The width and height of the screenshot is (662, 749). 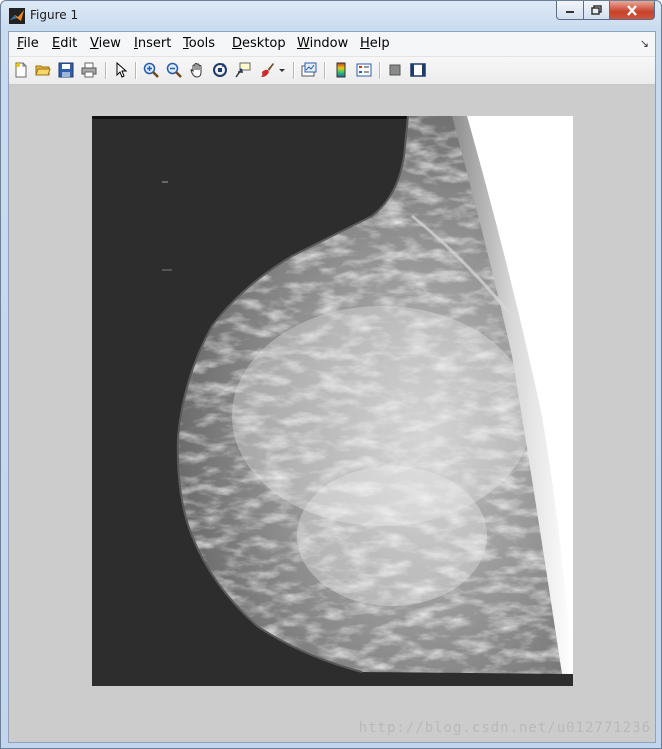 I want to click on close-icon, so click(x=632, y=10).